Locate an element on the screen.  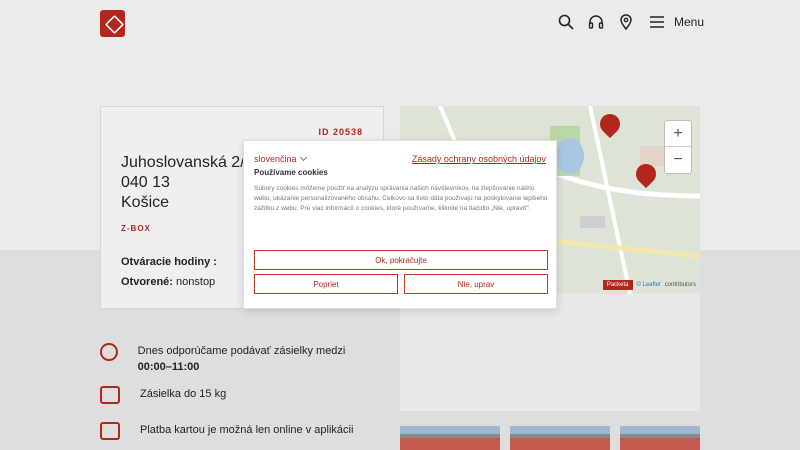
contributors-text: contributors is located at coordinates (680, 285).